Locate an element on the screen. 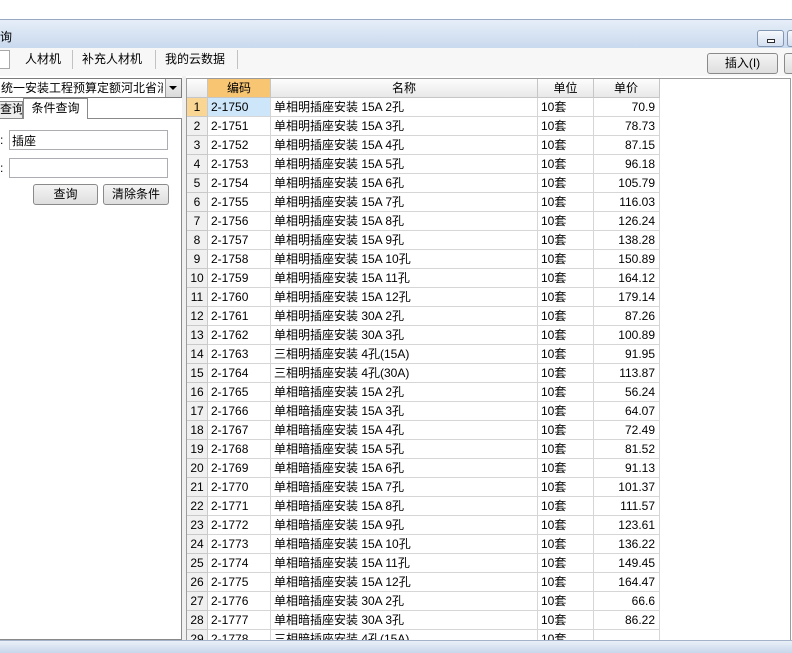 This screenshot has width=792, height=653. code-cell: 2-1774 is located at coordinates (239, 563).